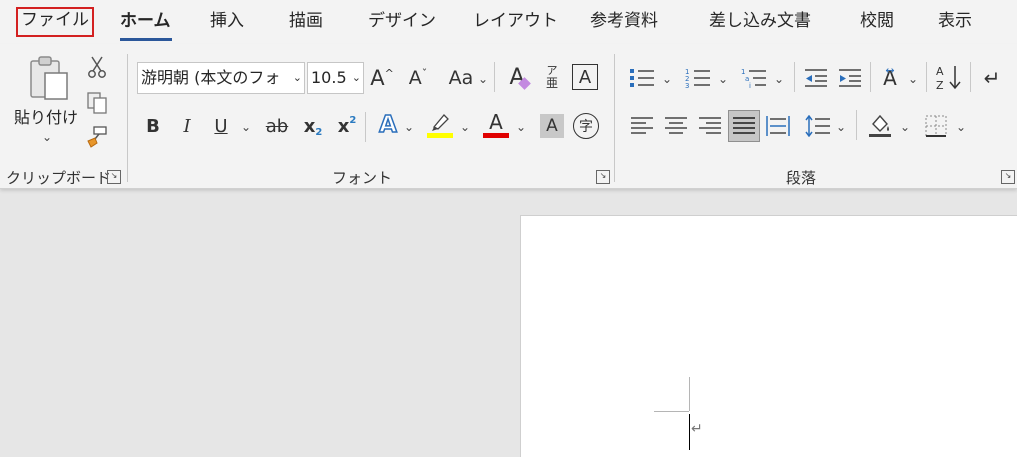 The width and height of the screenshot is (1017, 457). What do you see at coordinates (667, 79) in the screenshot?
I see `bullets-chevron-down-icon: ⌄` at bounding box center [667, 79].